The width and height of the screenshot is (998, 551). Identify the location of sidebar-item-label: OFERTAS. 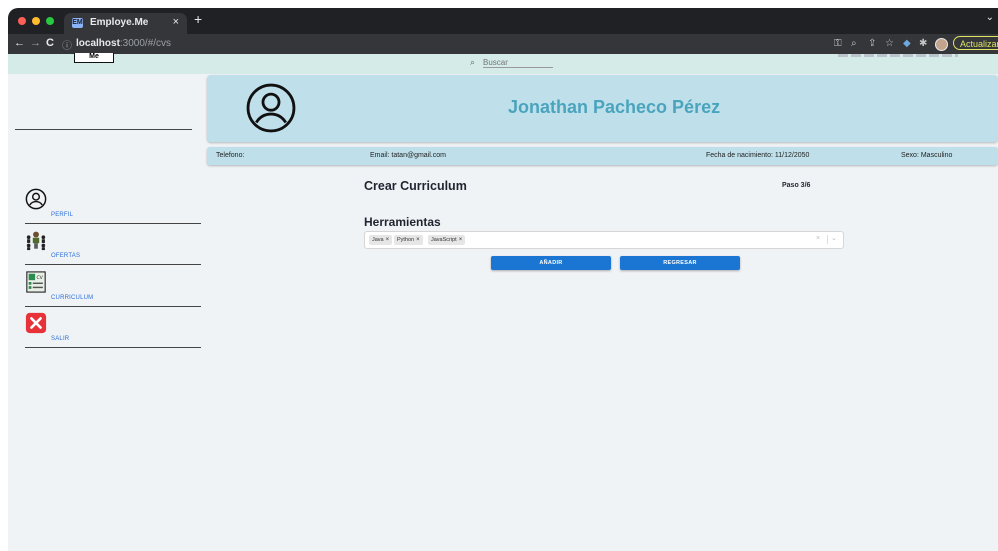
(66, 256).